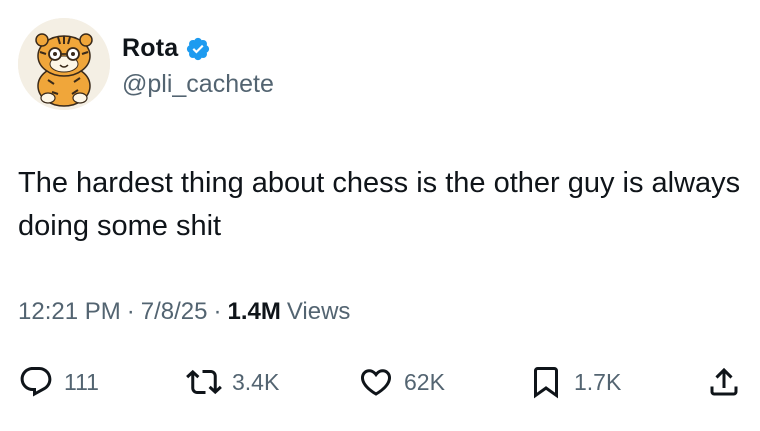 The height and width of the screenshot is (431, 760). What do you see at coordinates (256, 381) in the screenshot?
I see `repost-count: 3.4K` at bounding box center [256, 381].